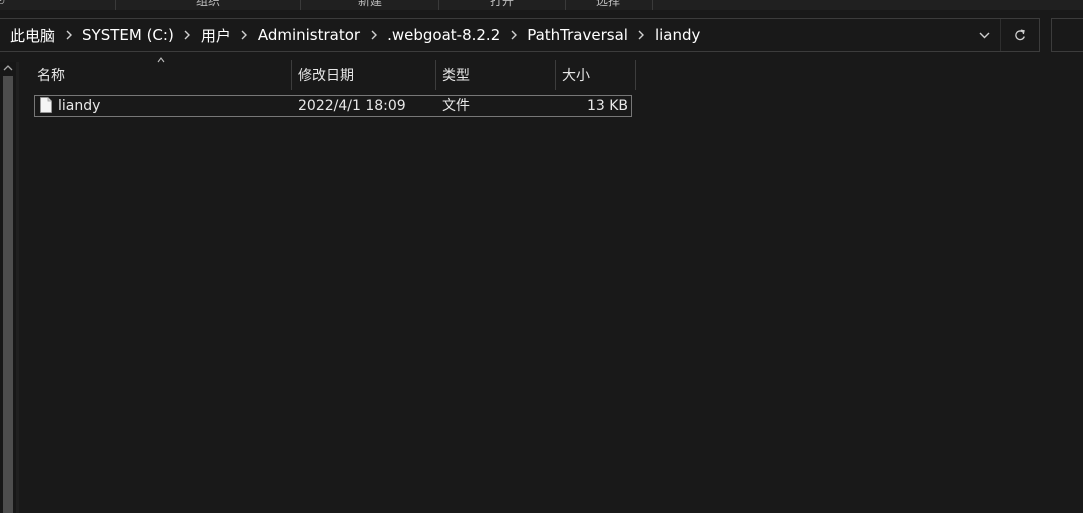 Image resolution: width=1083 pixels, height=513 pixels. I want to click on file-name: liandy, so click(79, 106).